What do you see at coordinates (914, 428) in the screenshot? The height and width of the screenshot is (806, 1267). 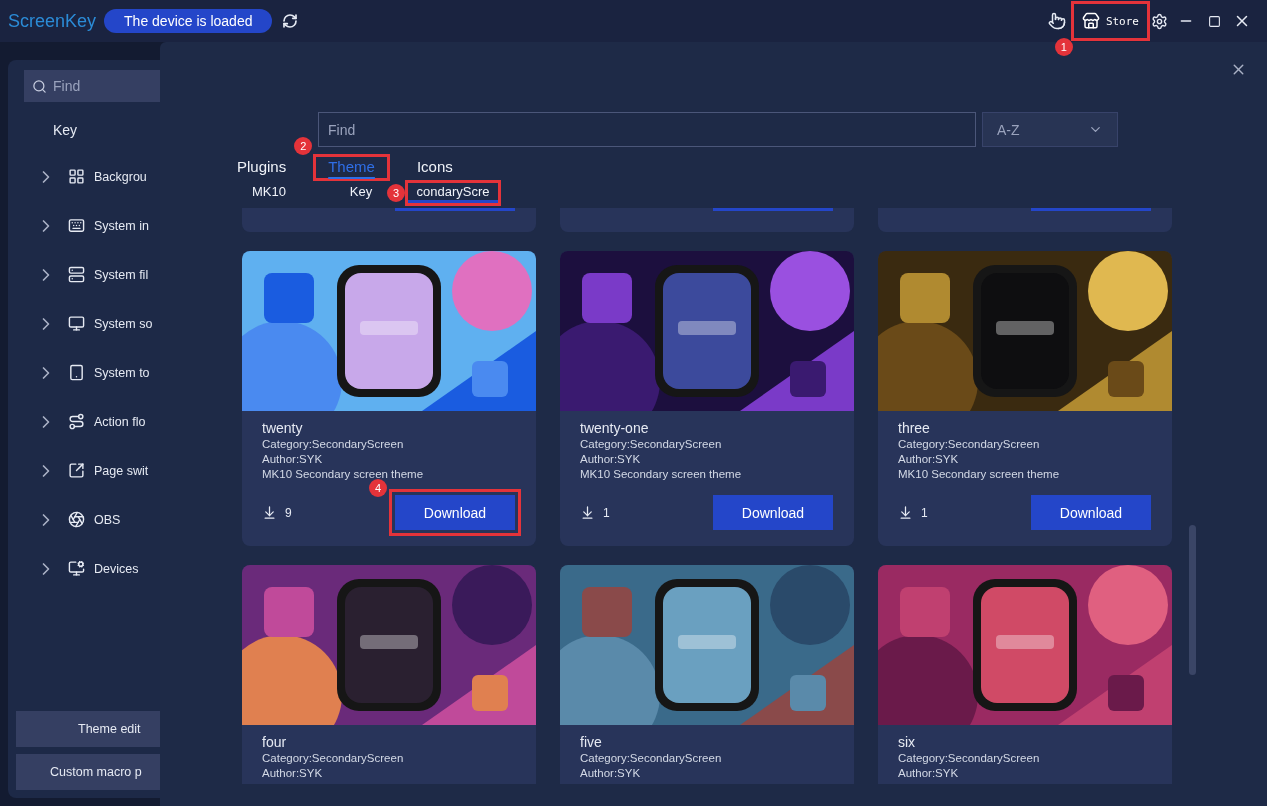 I see `theme-title: three` at bounding box center [914, 428].